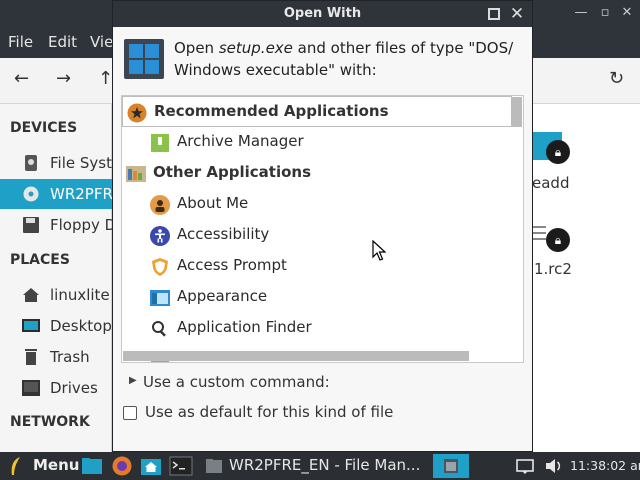 This screenshot has height=480, width=640. Describe the element at coordinates (151, 466) in the screenshot. I see `home-folder-launcher-icon` at that location.